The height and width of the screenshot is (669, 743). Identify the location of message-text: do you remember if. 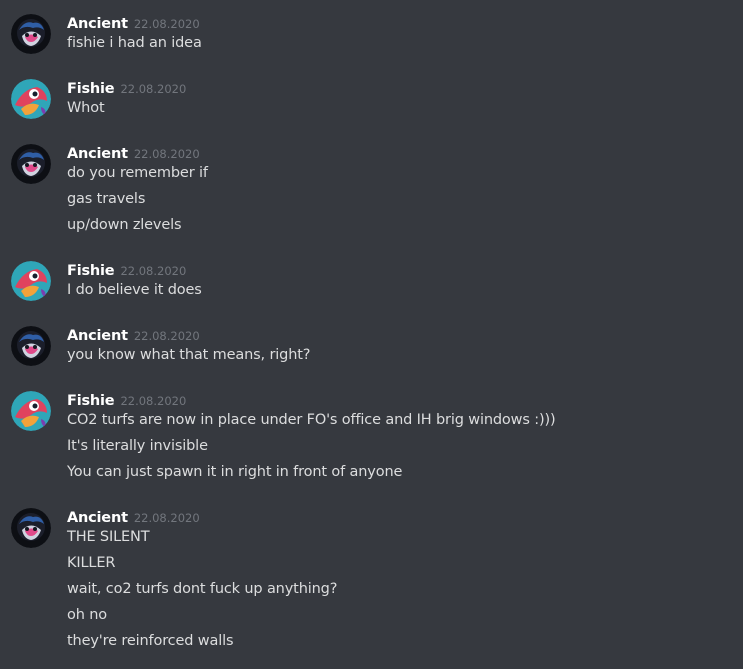
(137, 173).